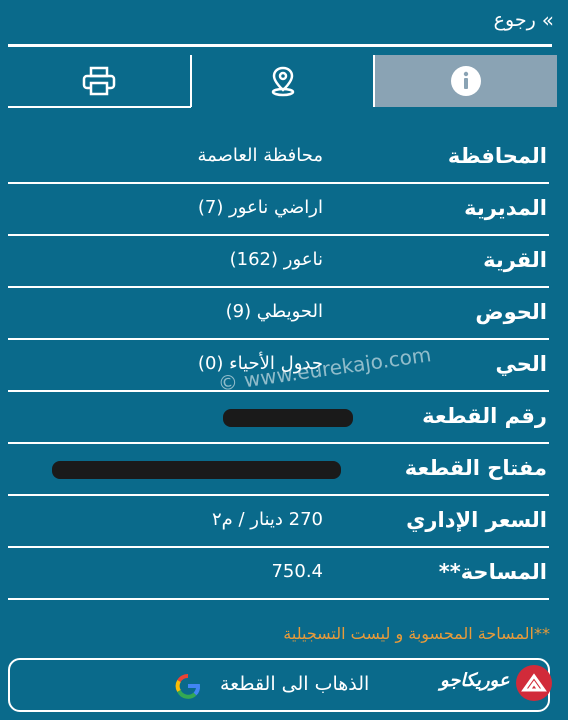 This screenshot has height=720, width=568. What do you see at coordinates (187, 686) in the screenshot?
I see `google-icon` at bounding box center [187, 686].